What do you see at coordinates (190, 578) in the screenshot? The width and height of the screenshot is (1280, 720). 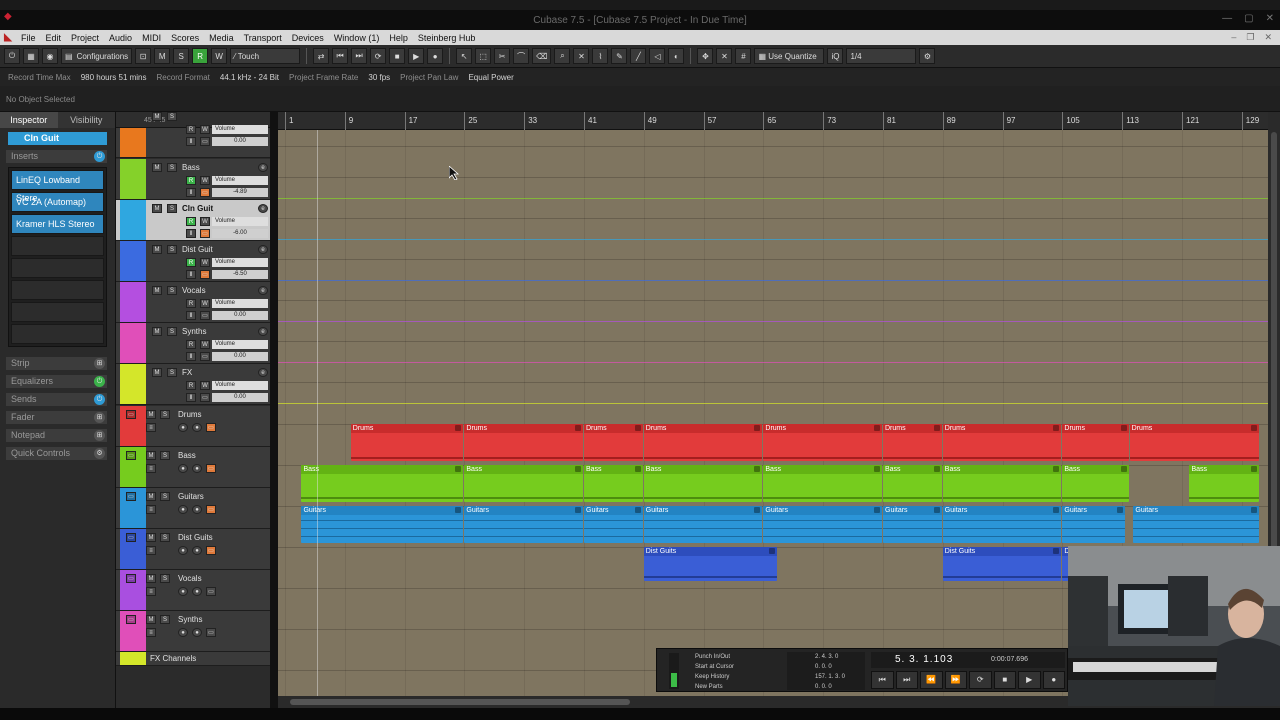 I see `track-name: Vocals` at bounding box center [190, 578].